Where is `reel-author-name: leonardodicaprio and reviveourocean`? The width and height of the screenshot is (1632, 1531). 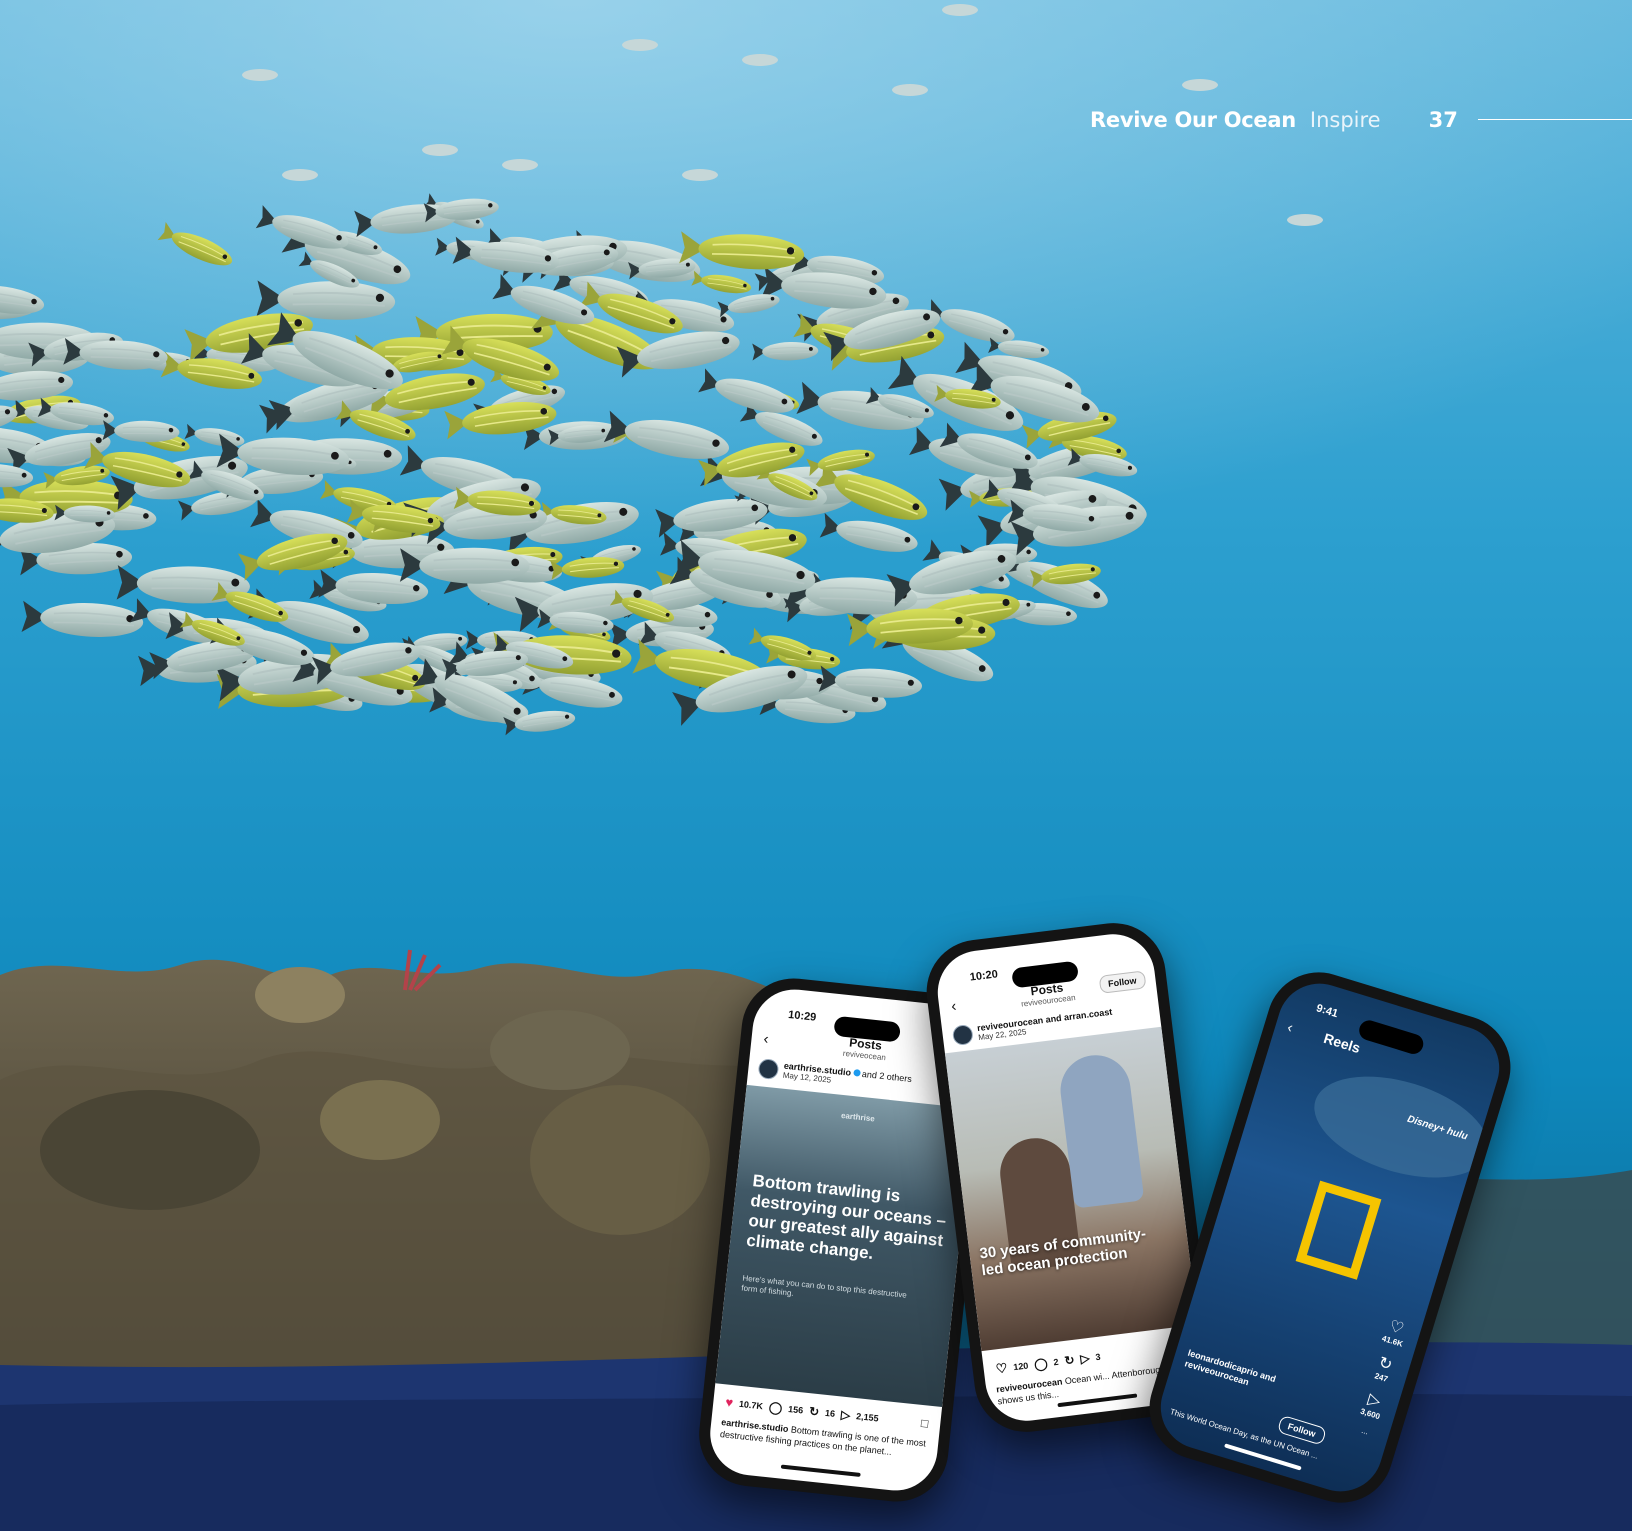
reel-author-name: leonardodicaprio and reviveourocean is located at coordinates (1230, 1367).